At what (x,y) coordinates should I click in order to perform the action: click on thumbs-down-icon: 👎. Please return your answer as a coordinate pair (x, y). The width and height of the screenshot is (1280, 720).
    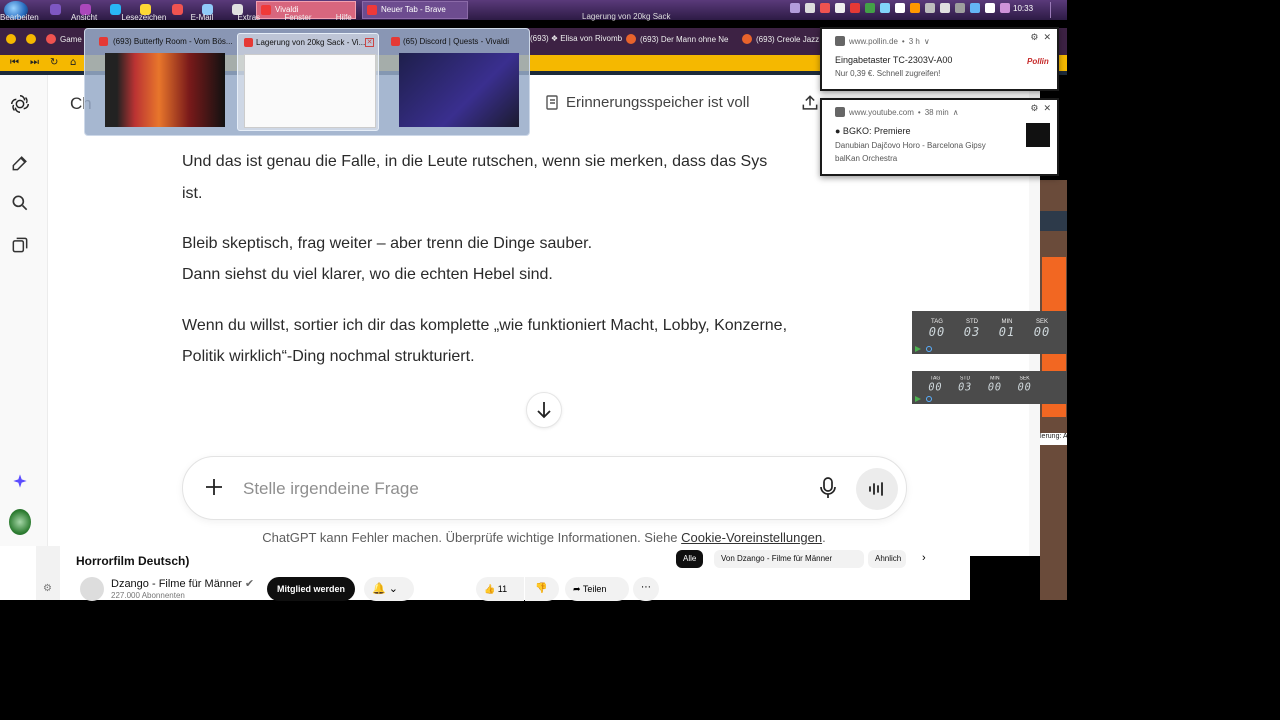
    Looking at the image, I should click on (541, 588).